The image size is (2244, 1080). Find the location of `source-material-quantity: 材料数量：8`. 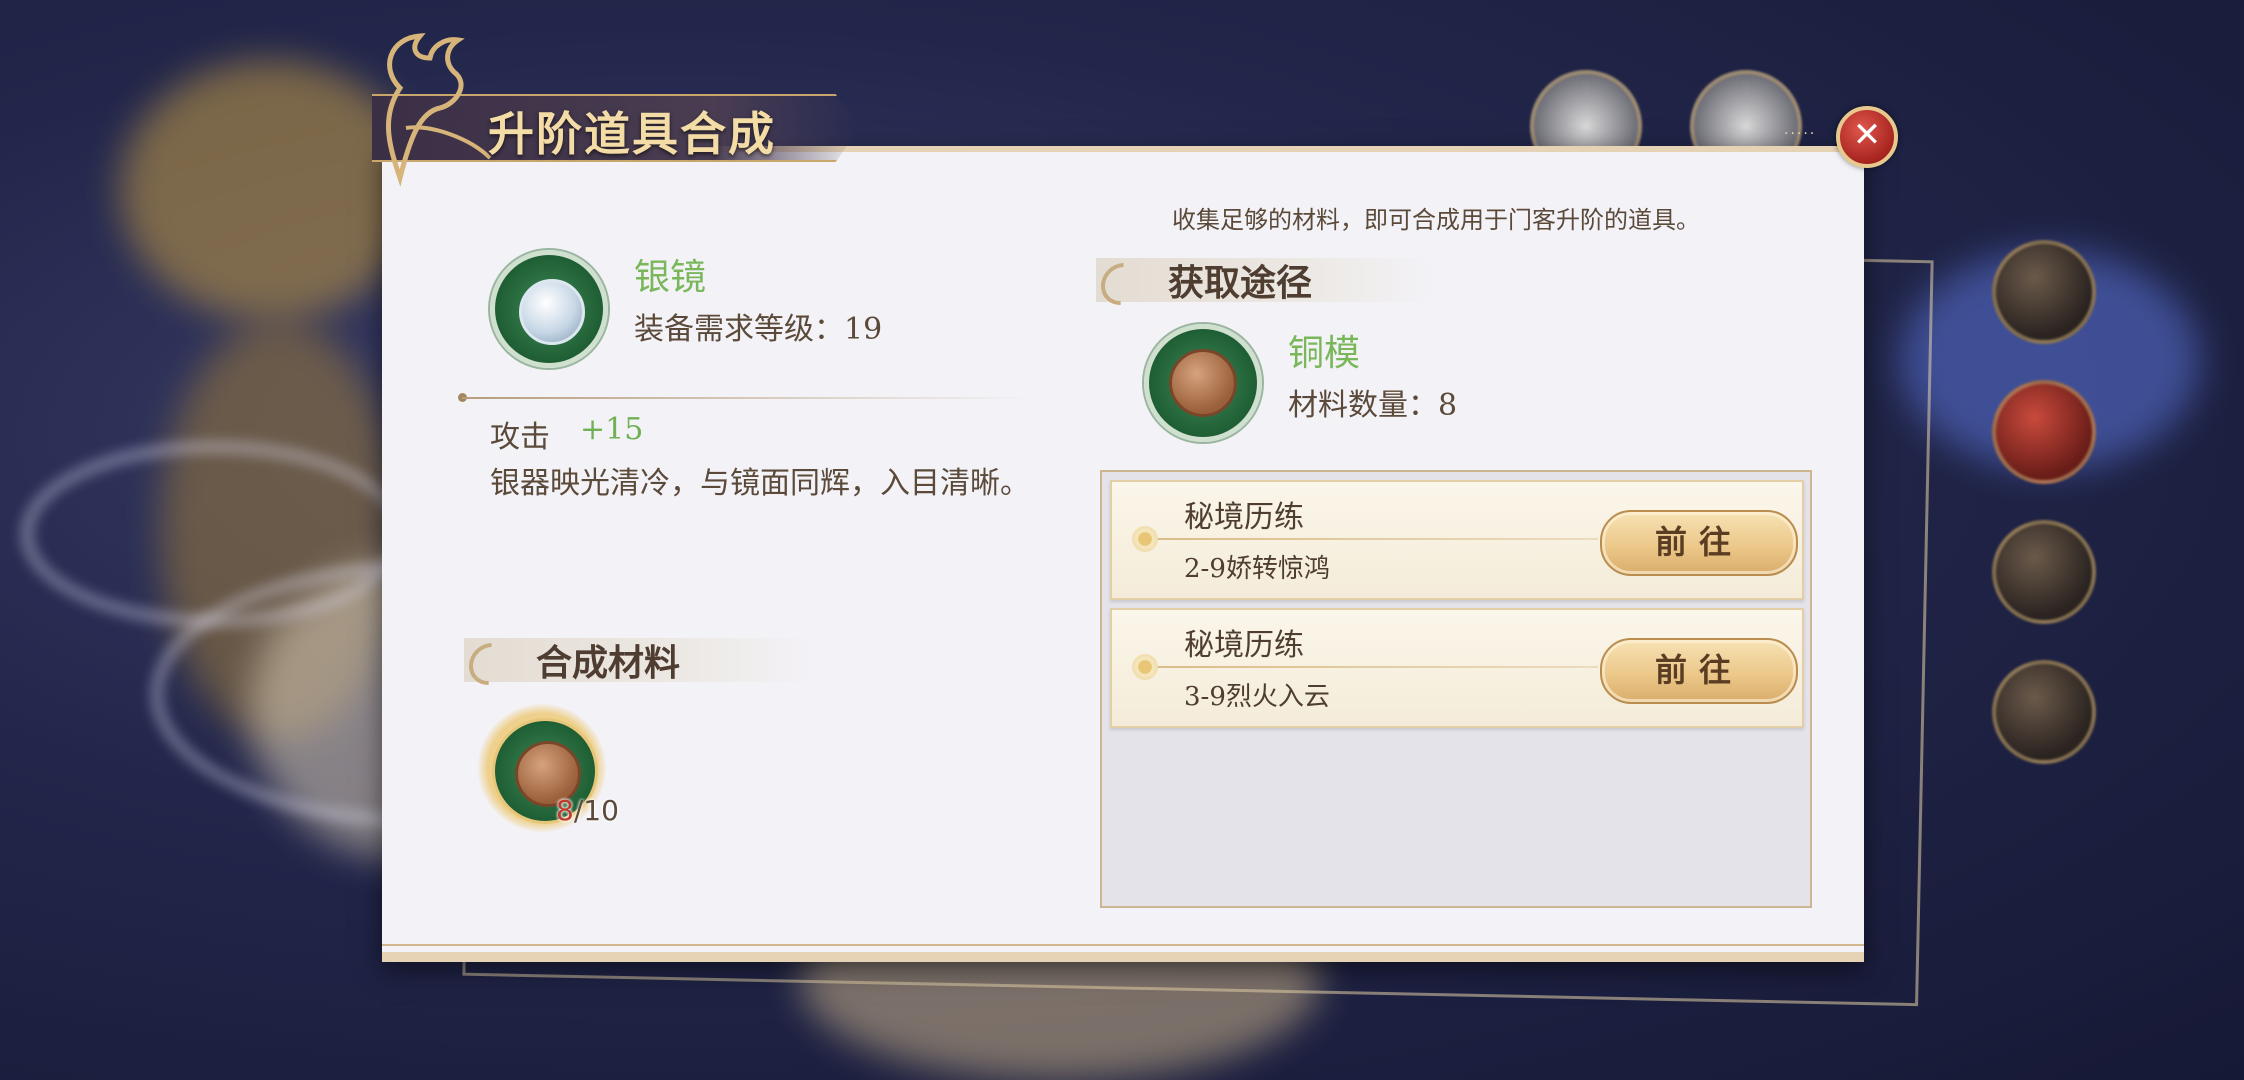

source-material-quantity: 材料数量：8 is located at coordinates (1373, 405).